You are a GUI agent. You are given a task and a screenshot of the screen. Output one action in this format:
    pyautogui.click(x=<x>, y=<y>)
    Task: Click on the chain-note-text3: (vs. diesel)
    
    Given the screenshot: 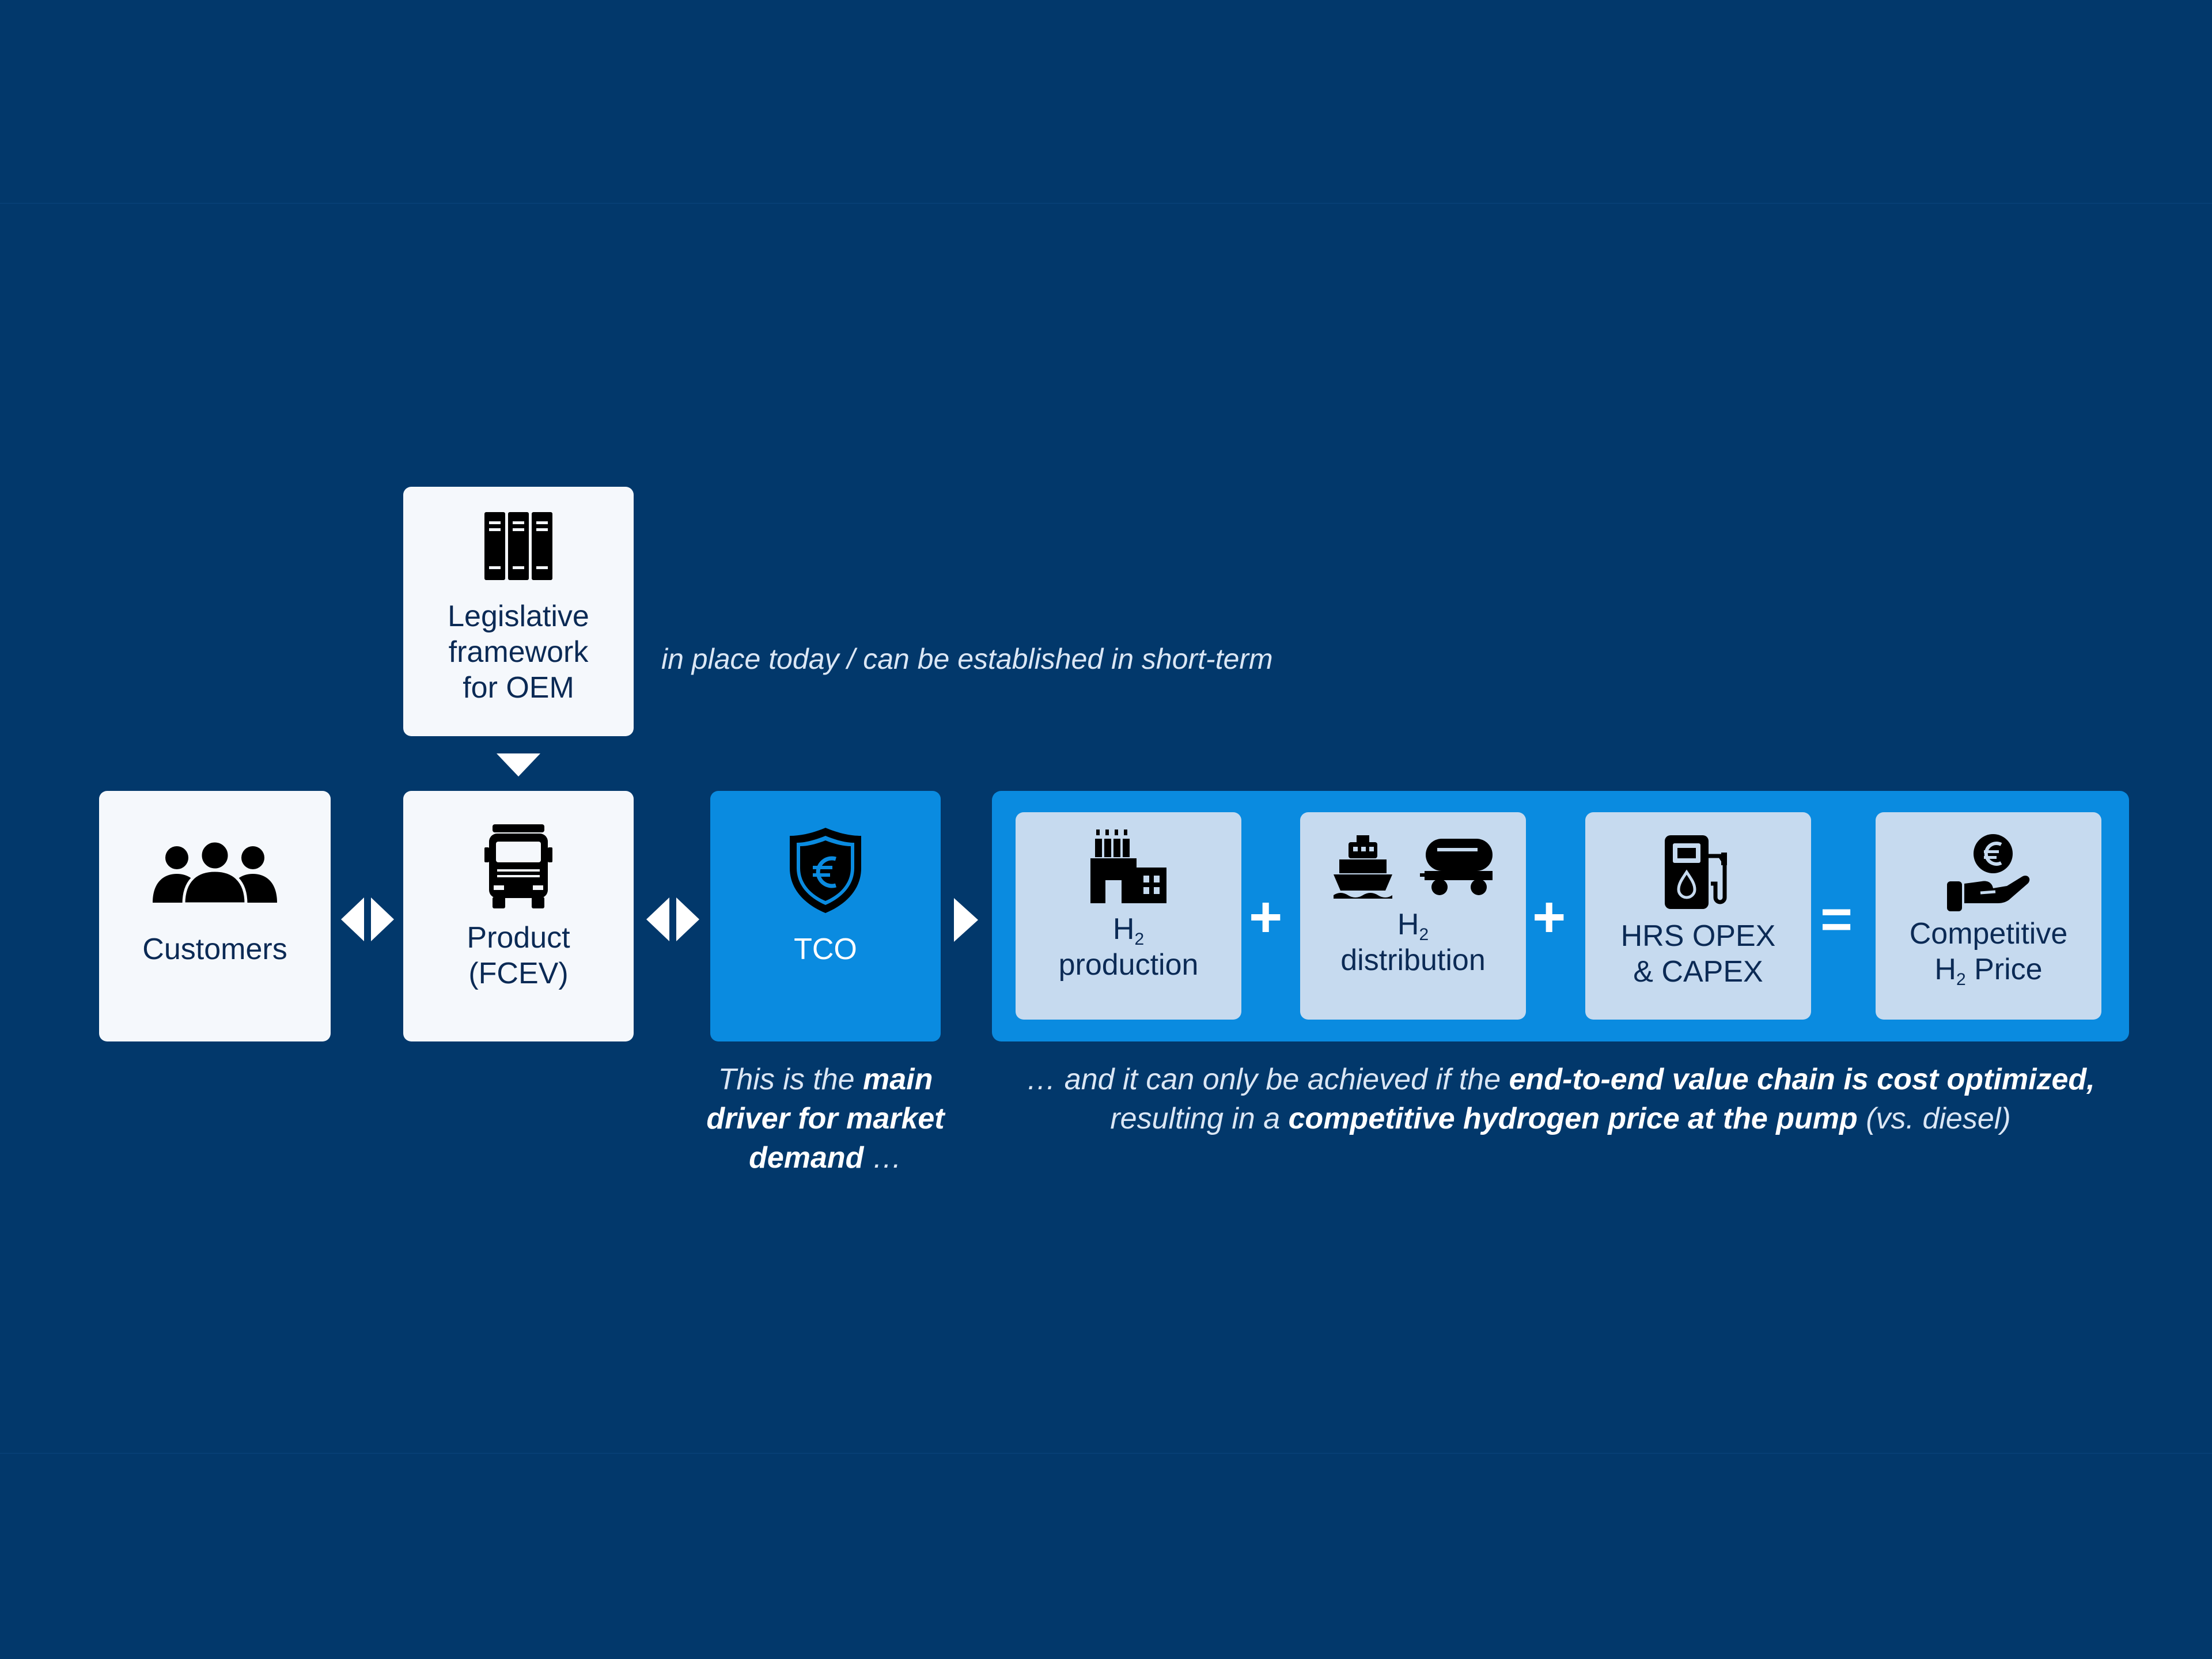 What is the action you would take?
    pyautogui.click(x=1934, y=1118)
    